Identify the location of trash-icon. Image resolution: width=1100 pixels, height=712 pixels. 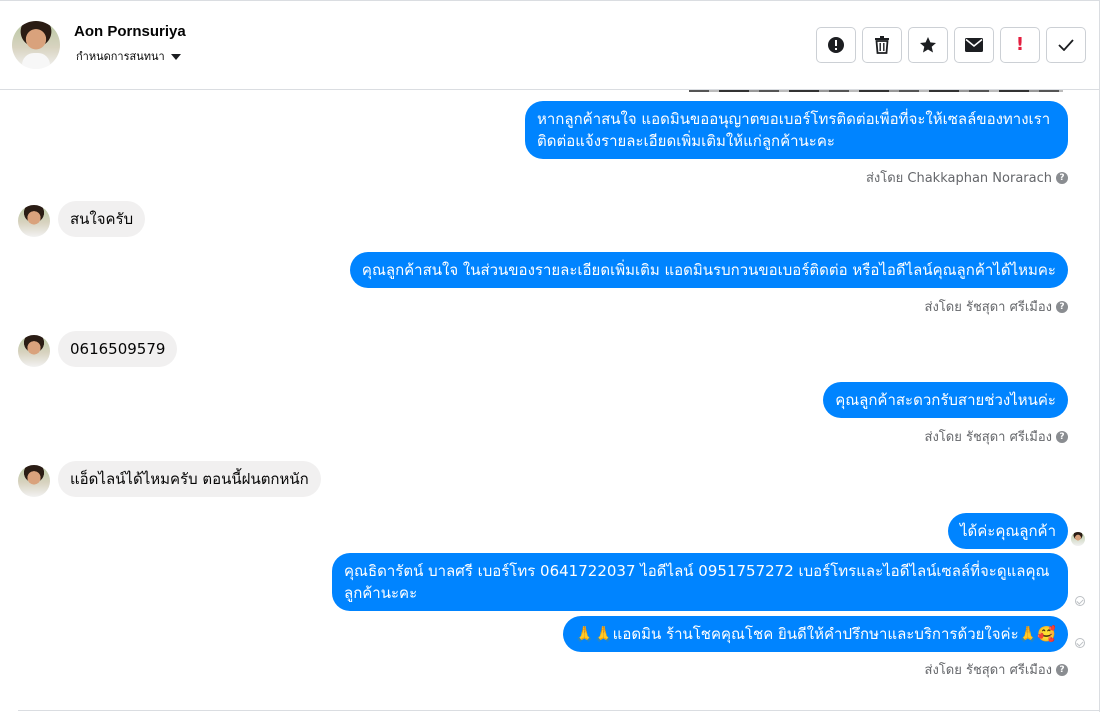
(882, 45).